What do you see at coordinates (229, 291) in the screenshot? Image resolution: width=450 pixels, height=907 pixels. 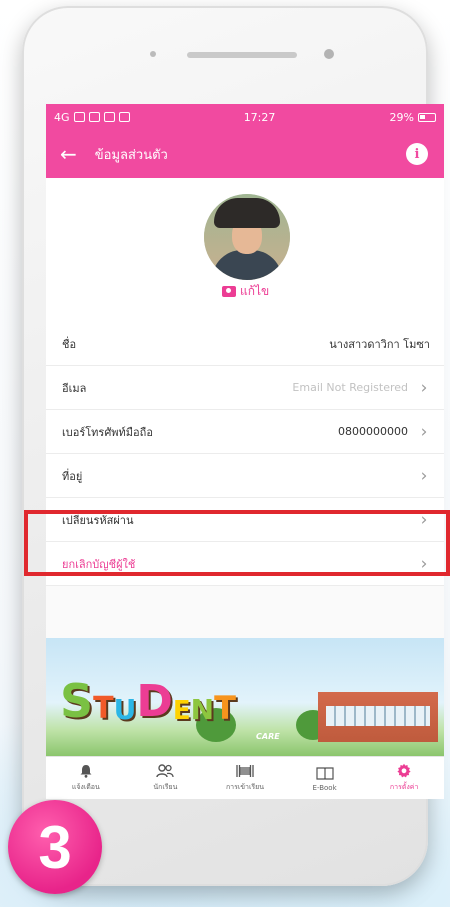 I see `camera-icon` at bounding box center [229, 291].